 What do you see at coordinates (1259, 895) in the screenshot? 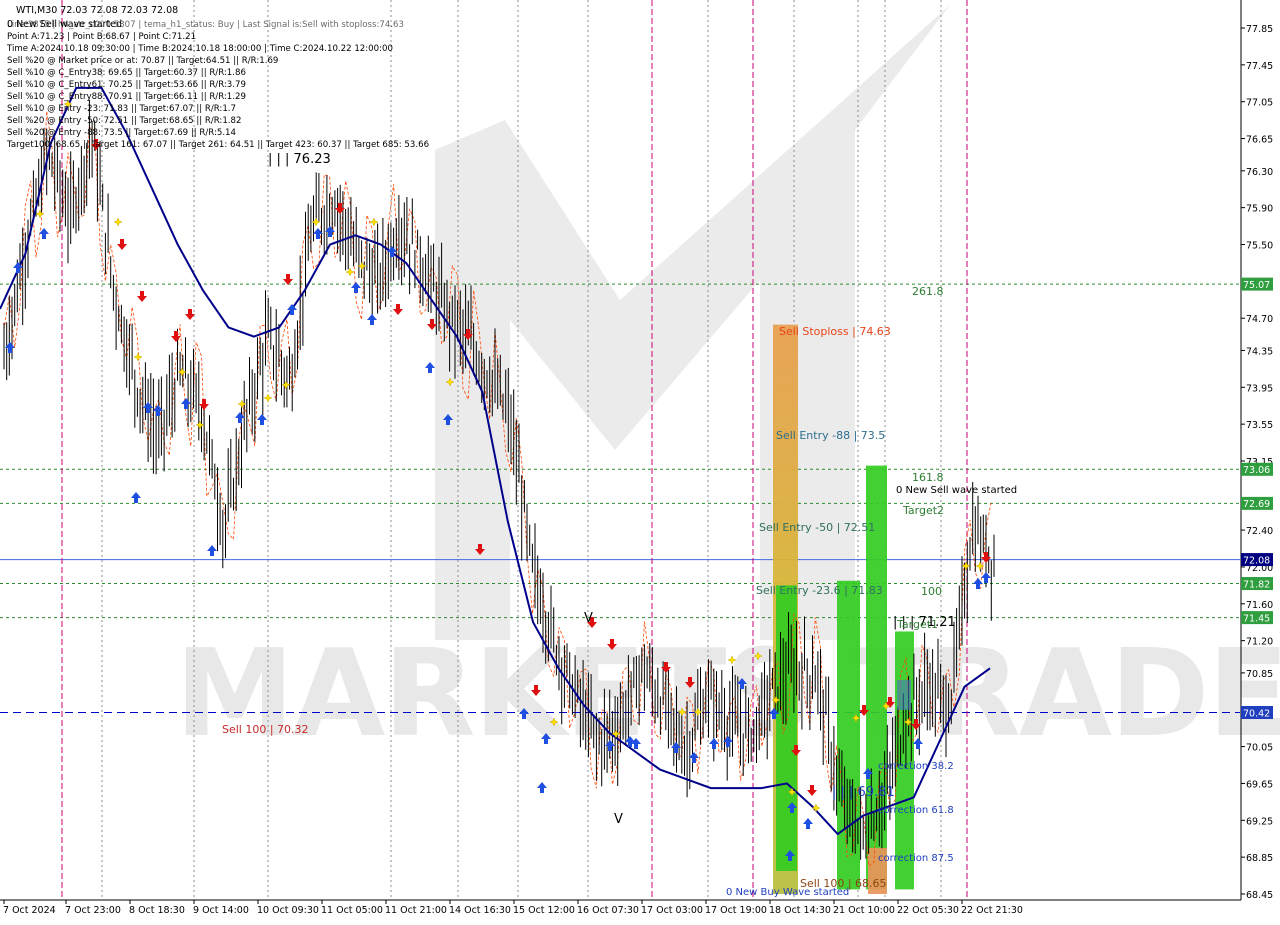
I see `price-tick-label: 68.45` at bounding box center [1259, 895].